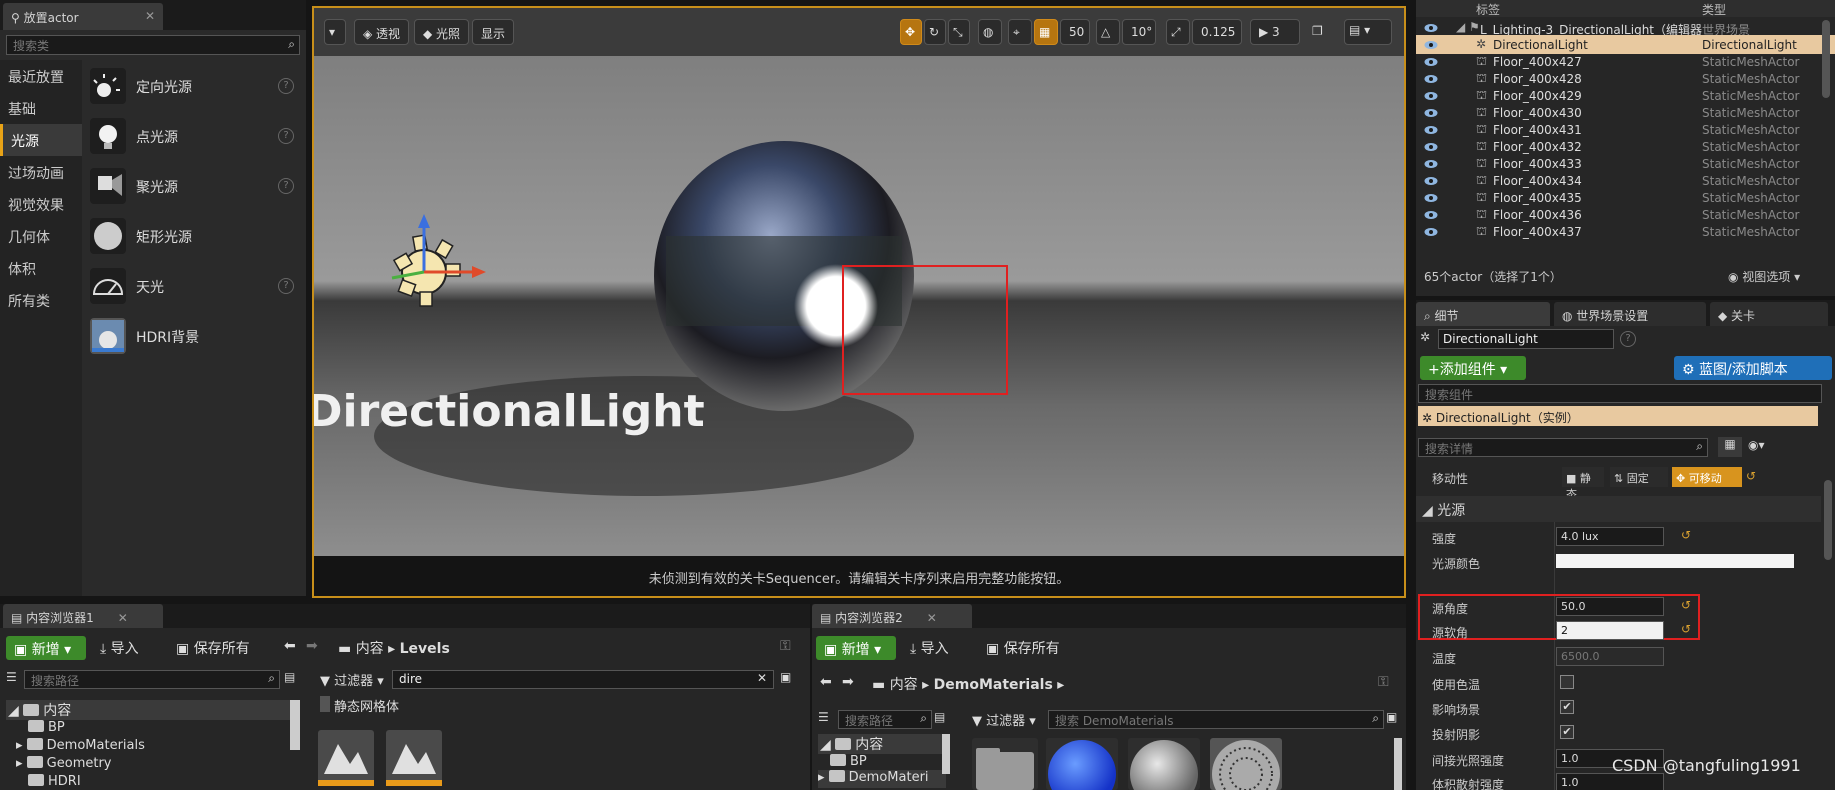  What do you see at coordinates (1004, 719) in the screenshot?
I see `cb2-filter-button: ▼ 过滤器 ▾` at bounding box center [1004, 719].